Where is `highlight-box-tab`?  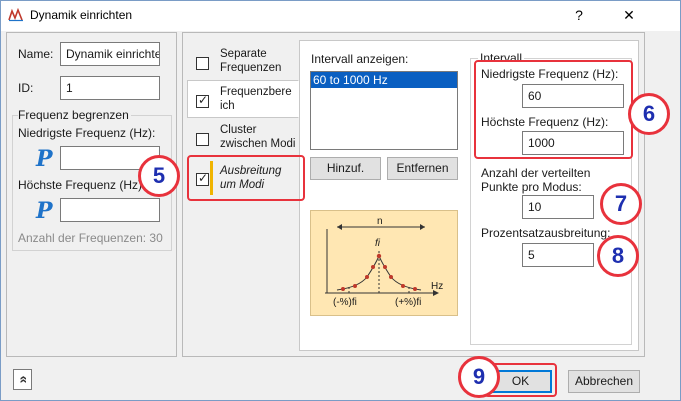
highlight-box-tab is located at coordinates (246, 178).